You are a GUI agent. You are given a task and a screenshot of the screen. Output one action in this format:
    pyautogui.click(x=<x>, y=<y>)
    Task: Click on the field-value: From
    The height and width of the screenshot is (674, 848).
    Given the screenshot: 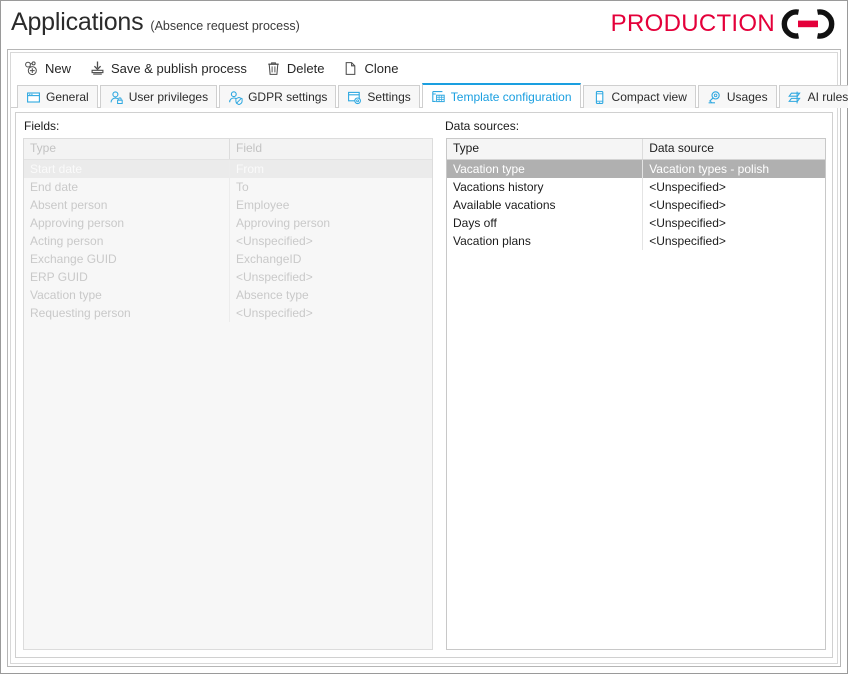 What is the action you would take?
    pyautogui.click(x=250, y=169)
    